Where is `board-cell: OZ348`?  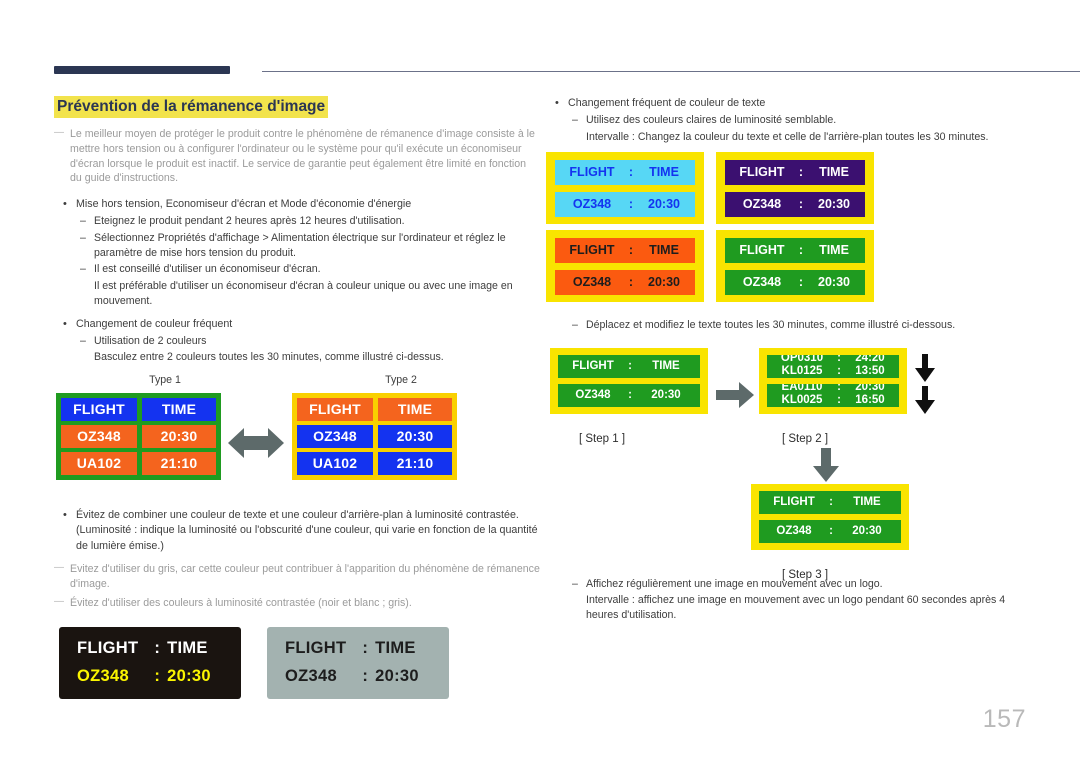
board-cell: OZ348 is located at coordinates (335, 436).